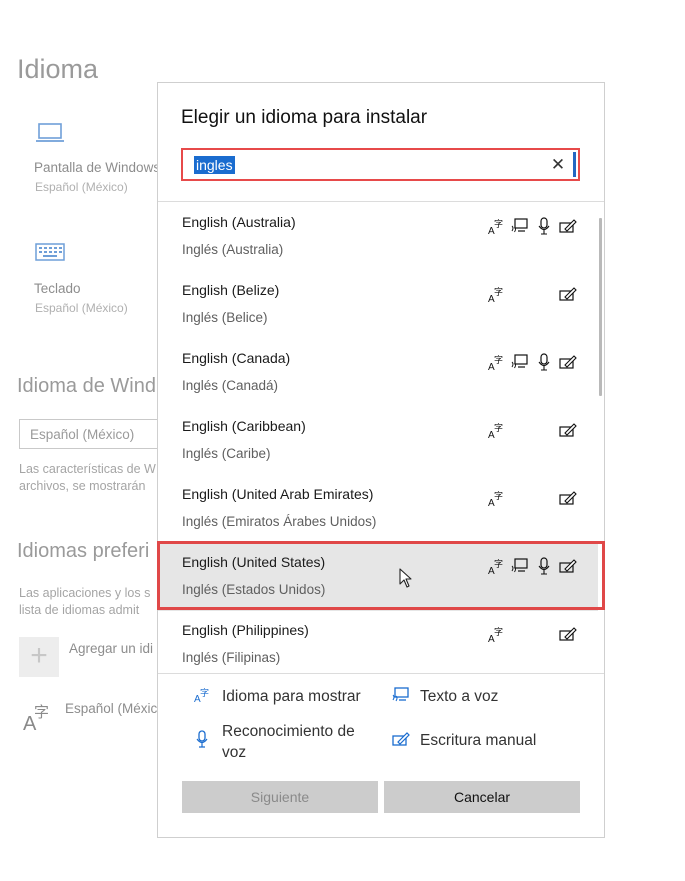 Image resolution: width=685 pixels, height=881 pixels. What do you see at coordinates (254, 562) in the screenshot?
I see `language-name: English (United States)` at bounding box center [254, 562].